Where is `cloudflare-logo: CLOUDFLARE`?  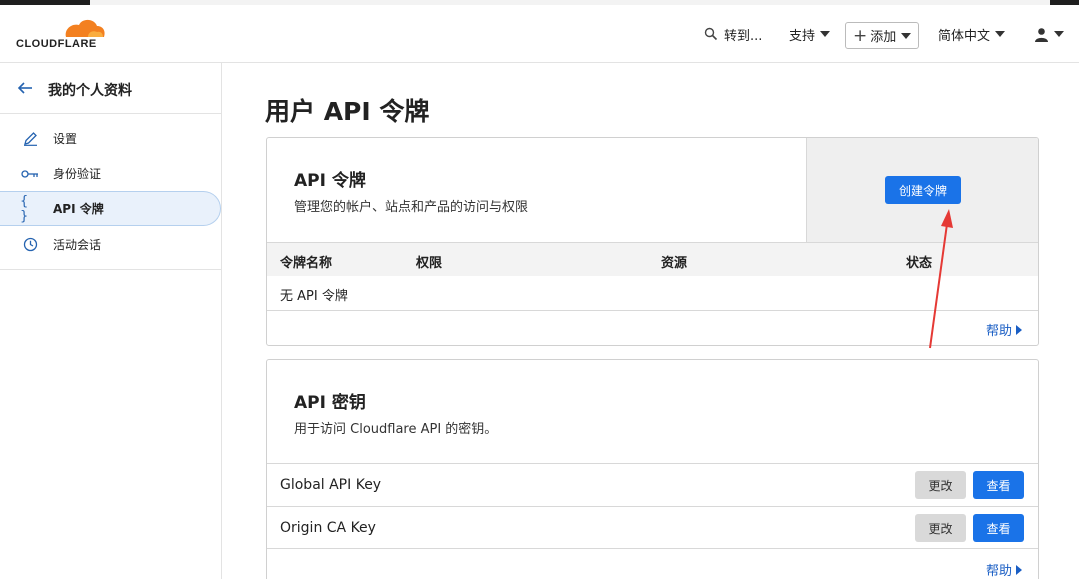 cloudflare-logo: CLOUDFLARE is located at coordinates (62, 35).